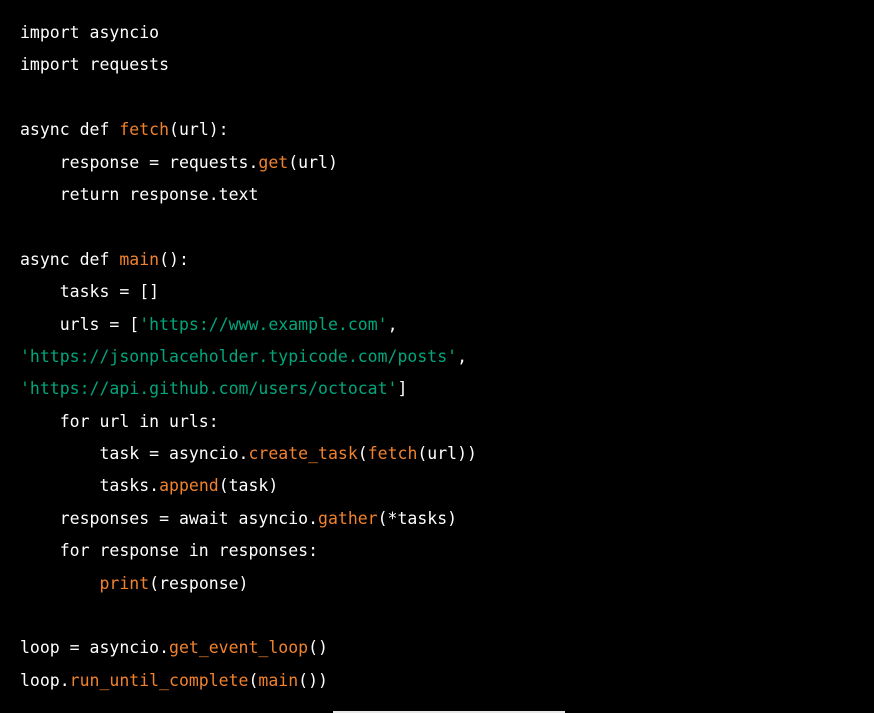 This screenshot has height=713, width=874. What do you see at coordinates (90, 486) in the screenshot?
I see `code-text: tasks.` at bounding box center [90, 486].